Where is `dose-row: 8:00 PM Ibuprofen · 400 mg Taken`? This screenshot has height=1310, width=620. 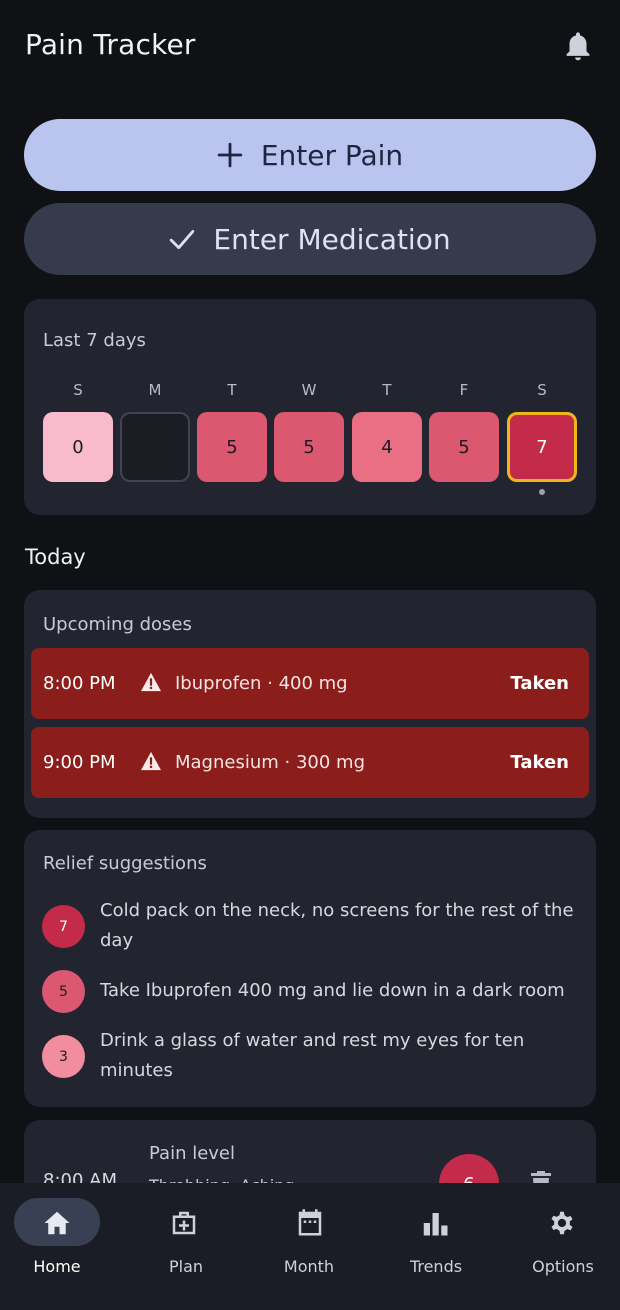
dose-row: 8:00 PM Ibuprofen · 400 mg Taken is located at coordinates (310, 683).